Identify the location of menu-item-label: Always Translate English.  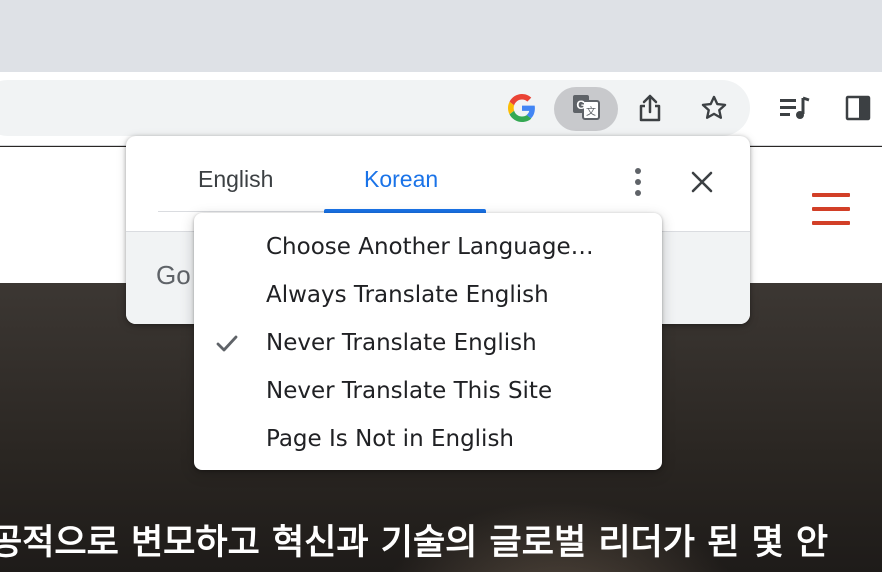
(407, 295).